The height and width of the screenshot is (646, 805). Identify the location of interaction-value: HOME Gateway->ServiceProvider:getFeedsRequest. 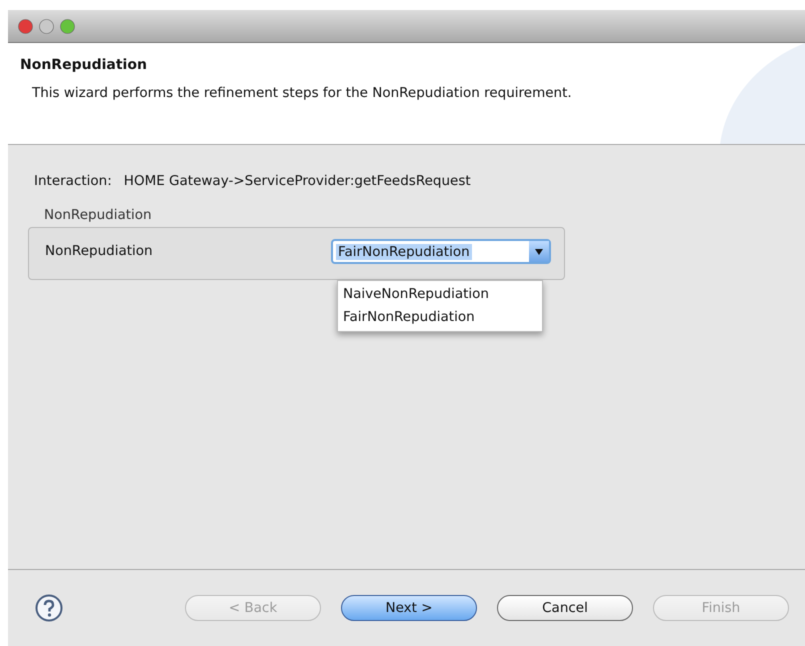
(297, 181).